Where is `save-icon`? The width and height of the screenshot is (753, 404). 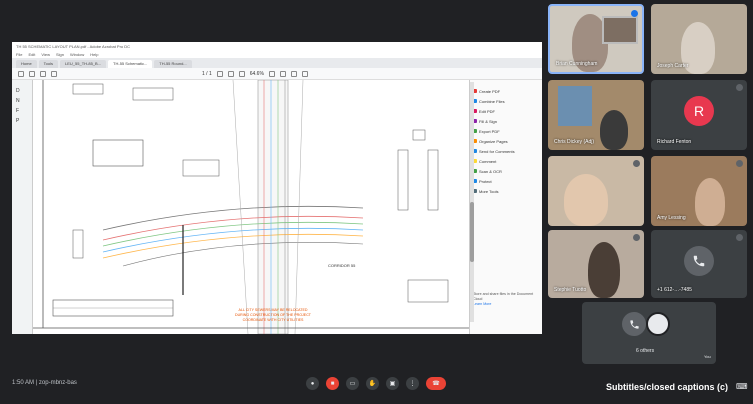 save-icon is located at coordinates (21, 73).